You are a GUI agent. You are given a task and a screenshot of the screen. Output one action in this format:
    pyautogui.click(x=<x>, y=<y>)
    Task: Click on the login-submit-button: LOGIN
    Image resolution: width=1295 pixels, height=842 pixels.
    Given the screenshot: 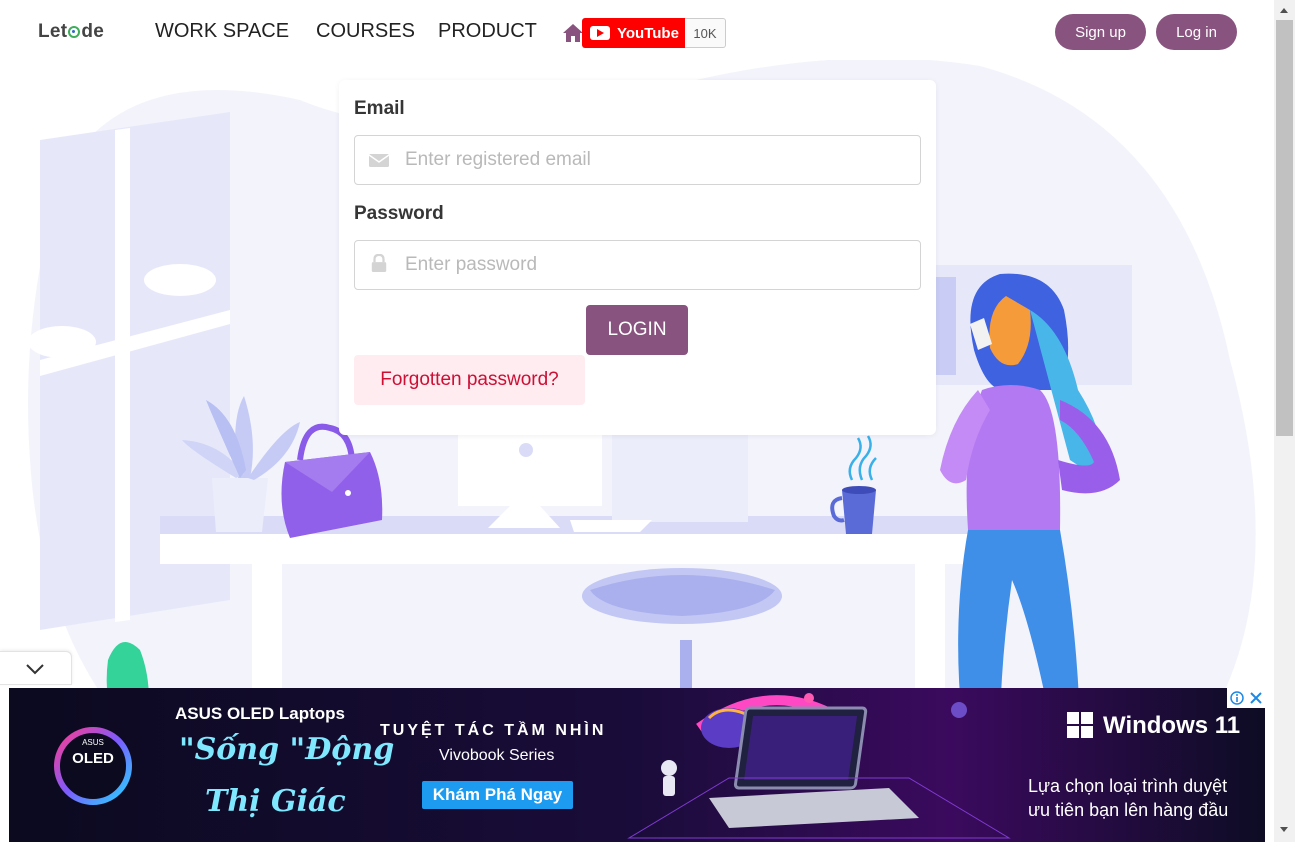 What is the action you would take?
    pyautogui.click(x=637, y=330)
    